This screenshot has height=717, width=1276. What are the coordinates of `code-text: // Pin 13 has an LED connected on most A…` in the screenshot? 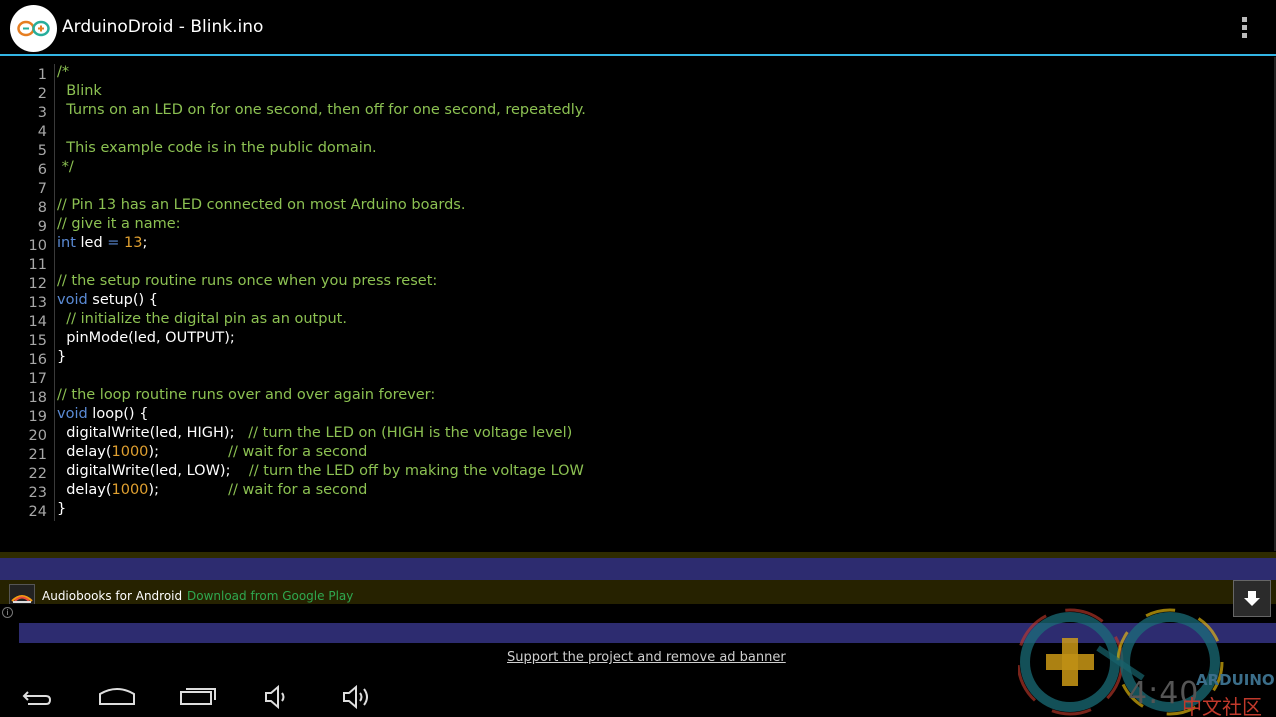 It's located at (261, 205).